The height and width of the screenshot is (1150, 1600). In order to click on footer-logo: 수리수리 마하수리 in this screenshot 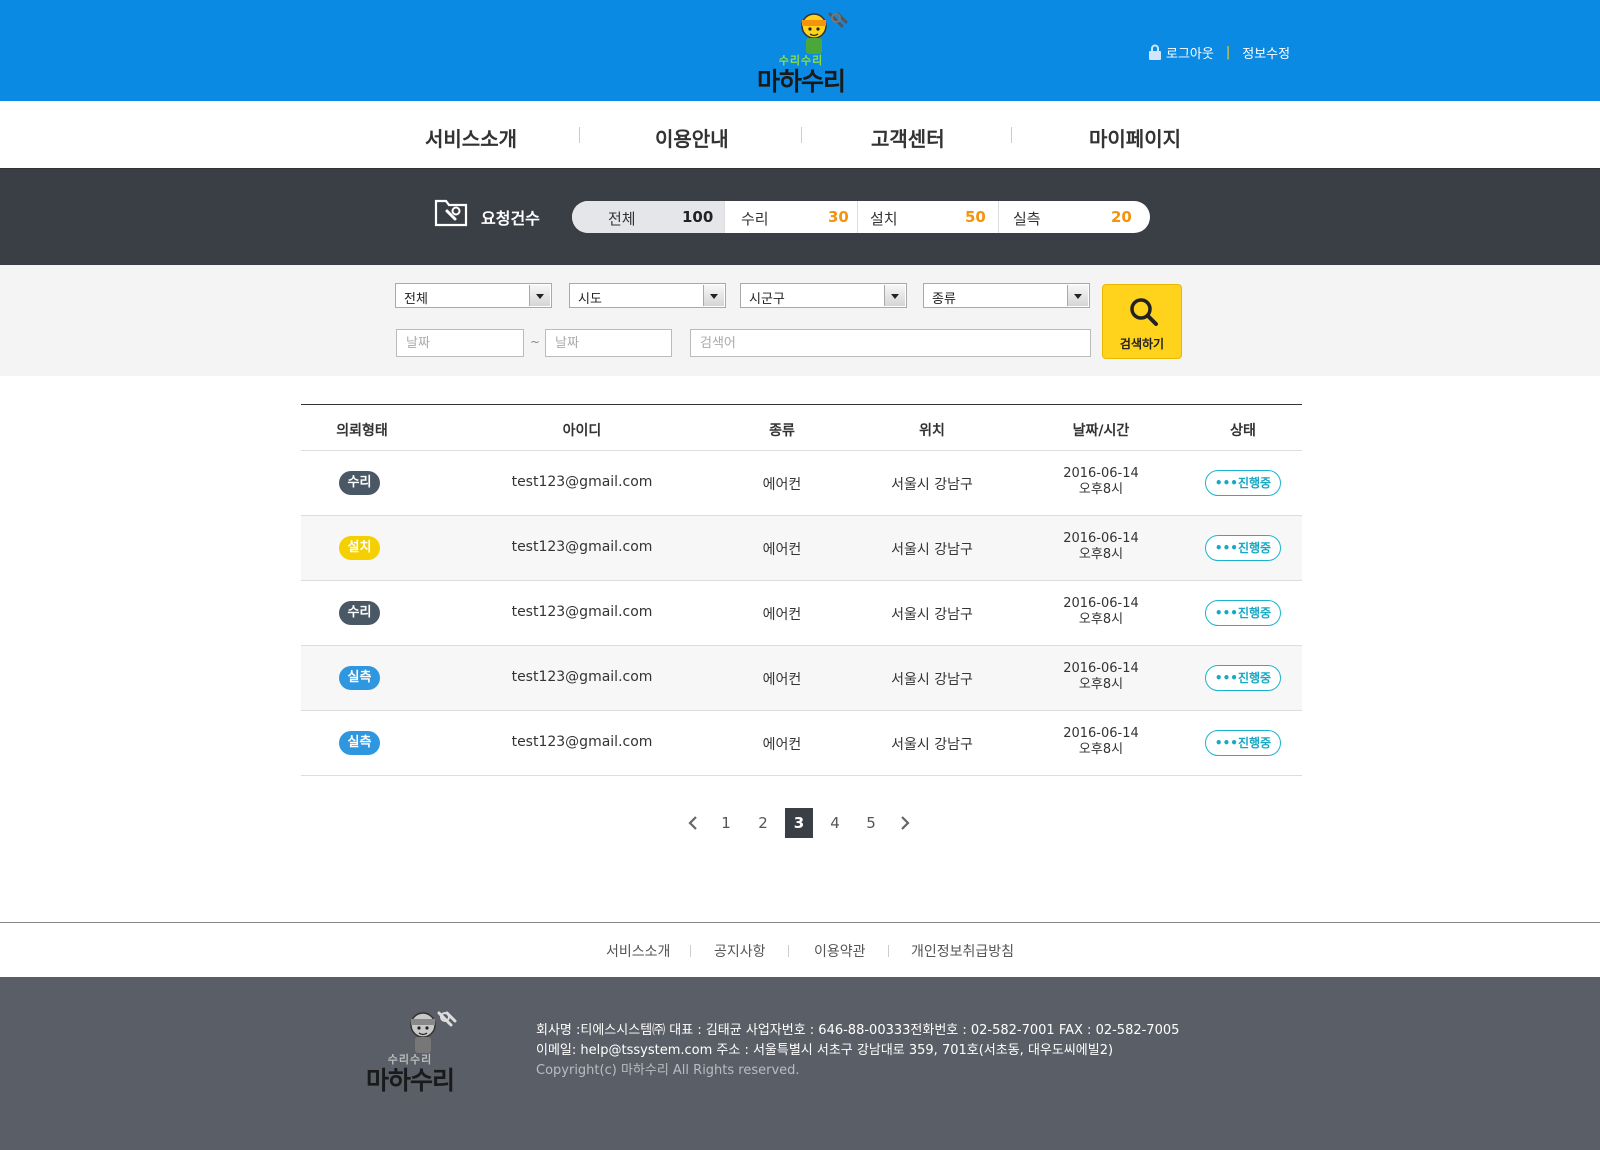, I will do `click(410, 1051)`.